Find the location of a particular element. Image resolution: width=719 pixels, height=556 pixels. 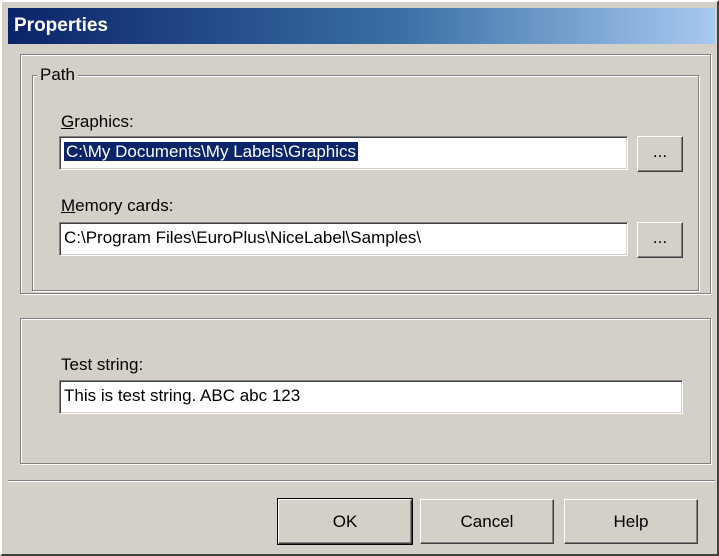

cancel-button: Cancel is located at coordinates (487, 521).